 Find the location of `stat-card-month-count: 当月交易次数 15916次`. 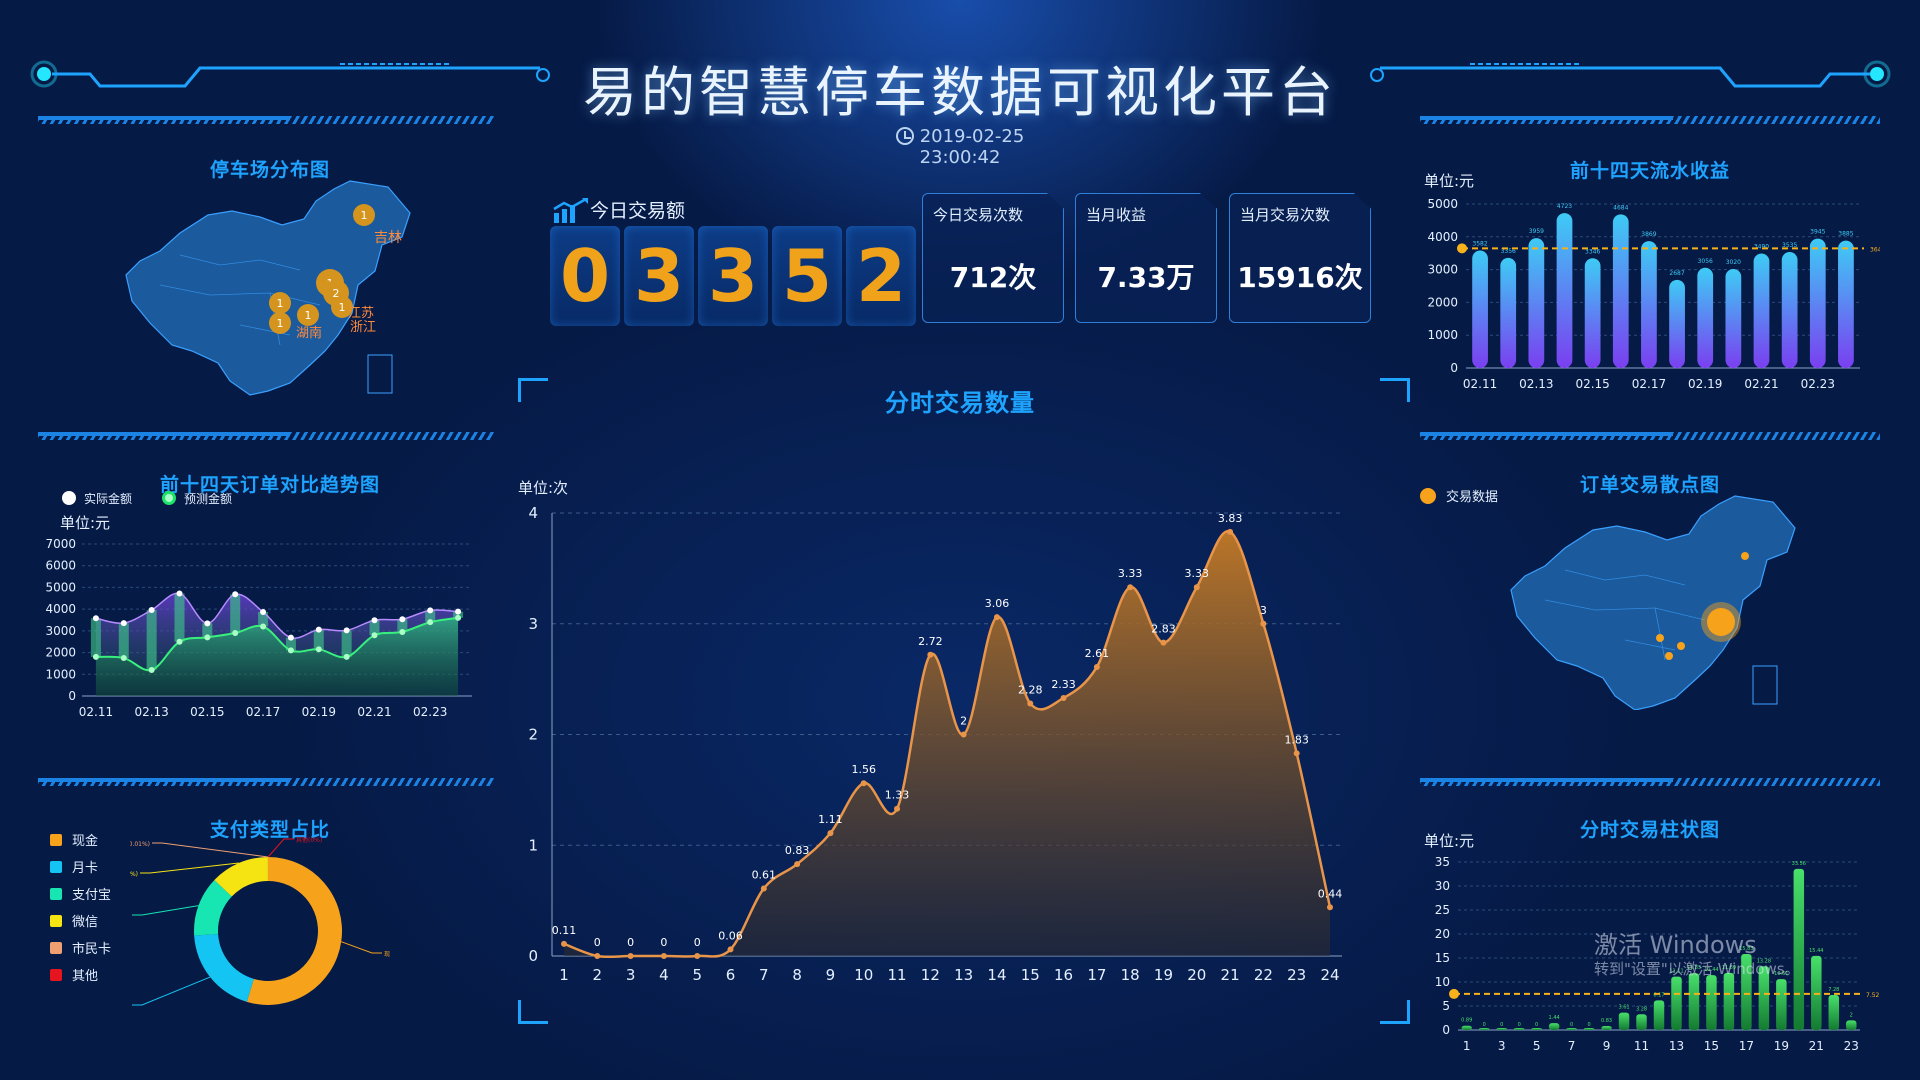

stat-card-month-count: 当月交易次数 15916次 is located at coordinates (1300, 258).